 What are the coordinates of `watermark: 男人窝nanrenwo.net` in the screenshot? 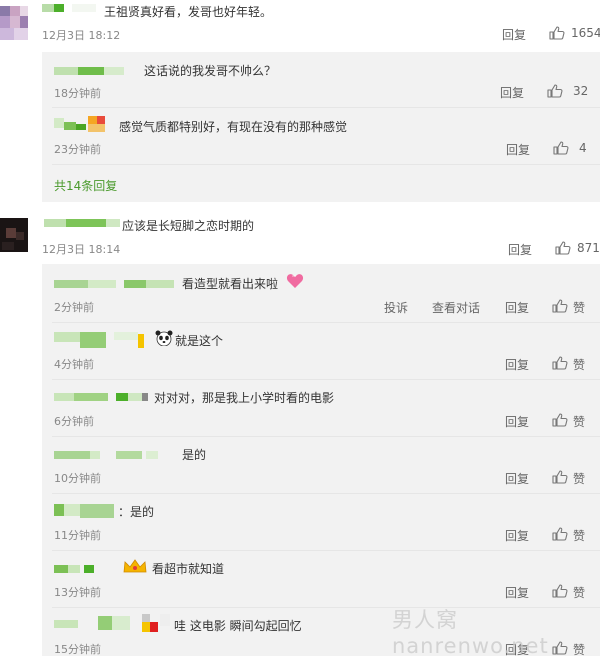 It's located at (470, 633).